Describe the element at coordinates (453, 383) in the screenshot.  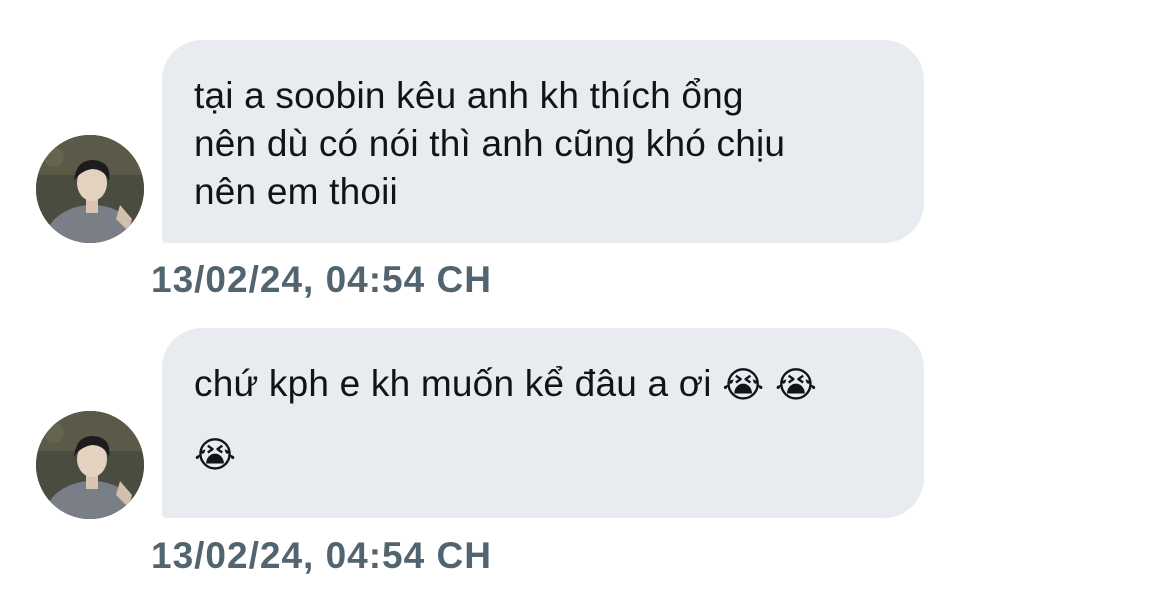
I see `message-line: chứ kph e kh muốn kể đâu a ơi` at that location.